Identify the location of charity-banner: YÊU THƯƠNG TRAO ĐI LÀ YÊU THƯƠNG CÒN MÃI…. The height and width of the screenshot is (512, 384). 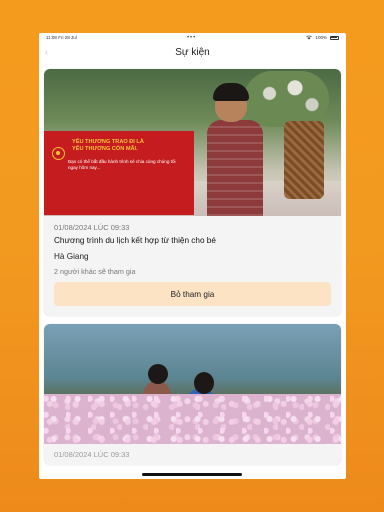
(119, 173).